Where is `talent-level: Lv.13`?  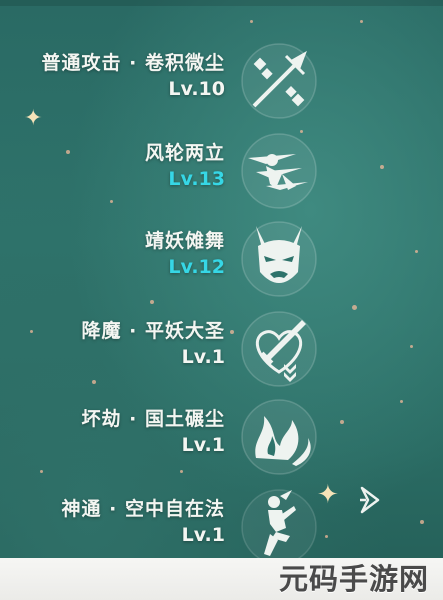 talent-level: Lv.13 is located at coordinates (196, 179).